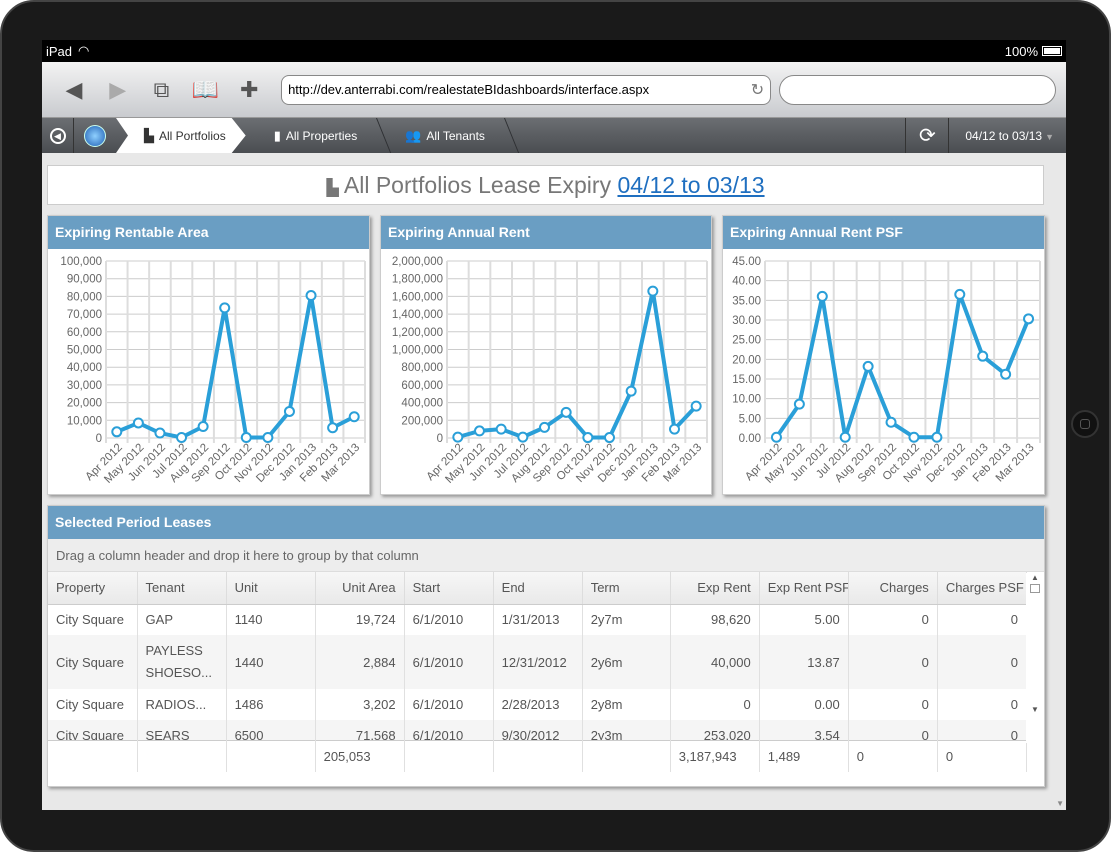  Describe the element at coordinates (312, 135) in the screenshot. I see `crumb-all-properties: ▮ All Properties` at that location.